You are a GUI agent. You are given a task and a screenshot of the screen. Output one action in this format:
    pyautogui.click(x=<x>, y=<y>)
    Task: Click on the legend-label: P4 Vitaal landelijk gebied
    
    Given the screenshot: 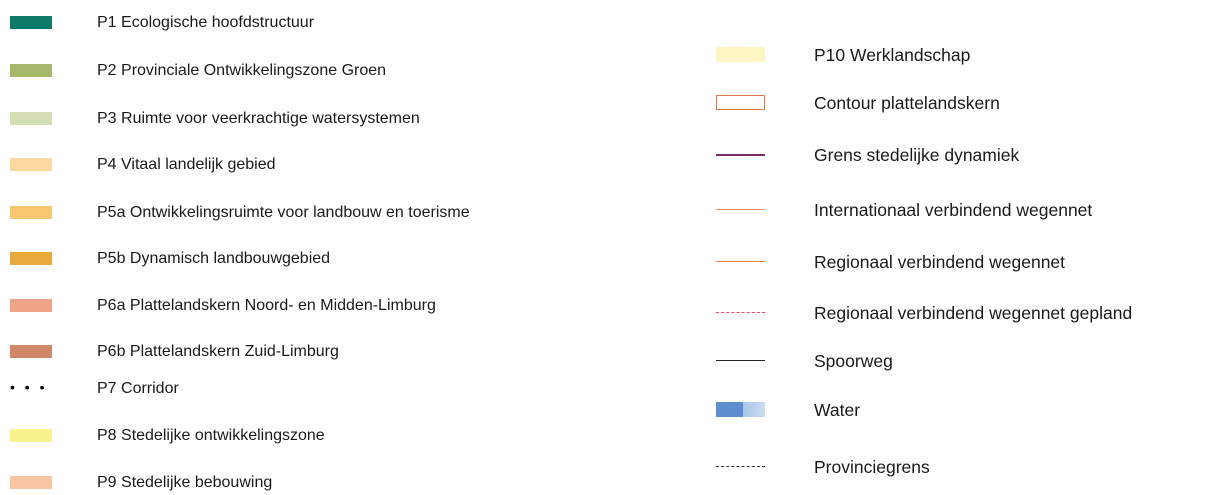 What is the action you would take?
    pyautogui.click(x=186, y=164)
    